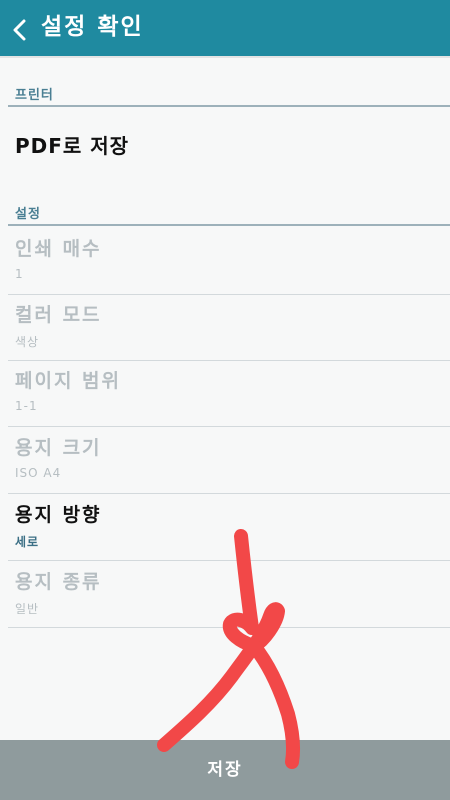 This screenshot has height=800, width=450. Describe the element at coordinates (27, 342) in the screenshot. I see `setting-value: 색상` at that location.